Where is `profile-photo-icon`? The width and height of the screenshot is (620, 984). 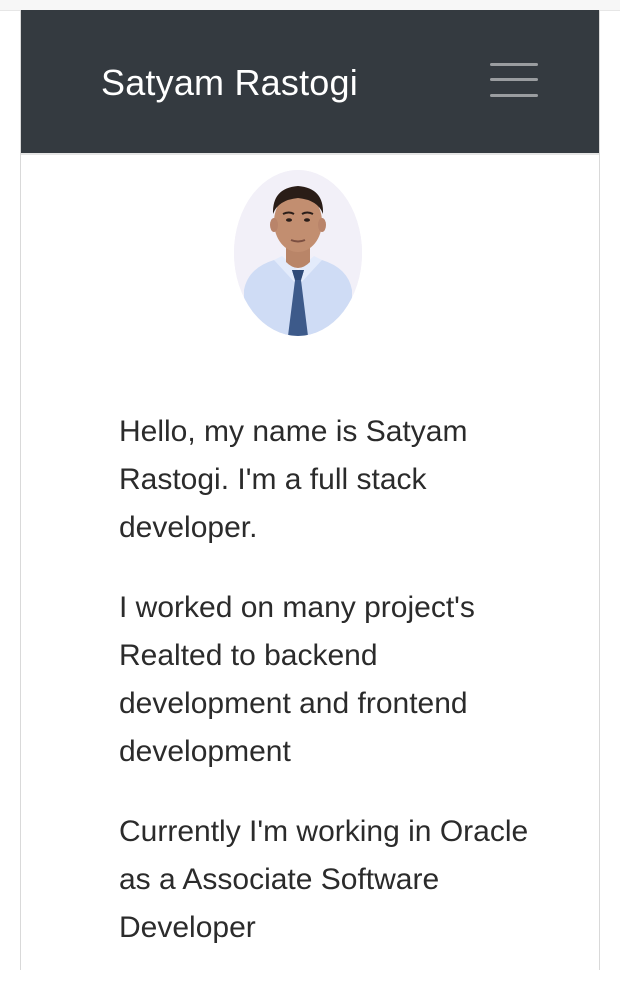 profile-photo-icon is located at coordinates (298, 253).